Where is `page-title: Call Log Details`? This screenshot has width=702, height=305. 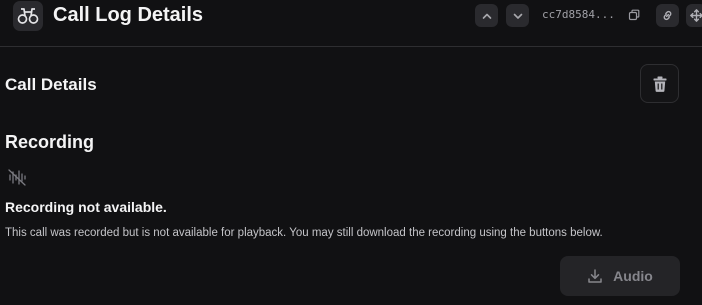
page-title: Call Log Details is located at coordinates (128, 15).